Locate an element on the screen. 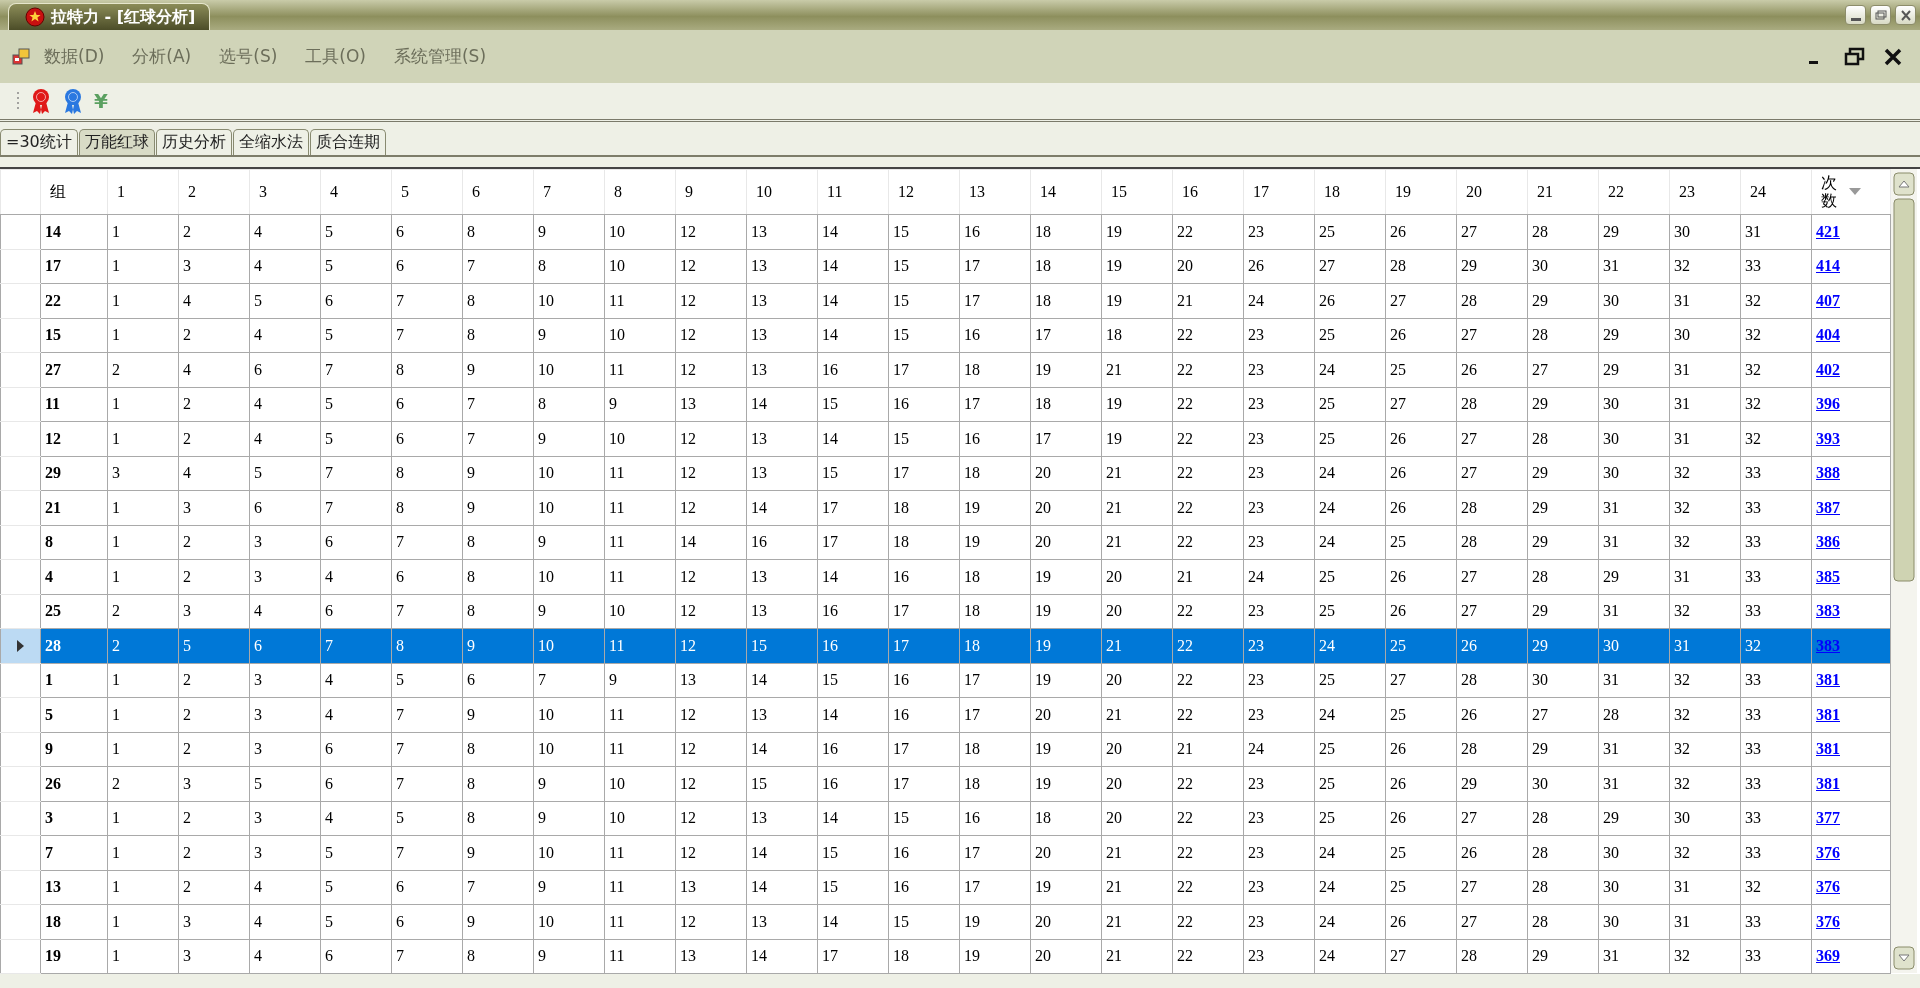 This screenshot has height=988, width=1920. table-cell: 11 is located at coordinates (617, 749).